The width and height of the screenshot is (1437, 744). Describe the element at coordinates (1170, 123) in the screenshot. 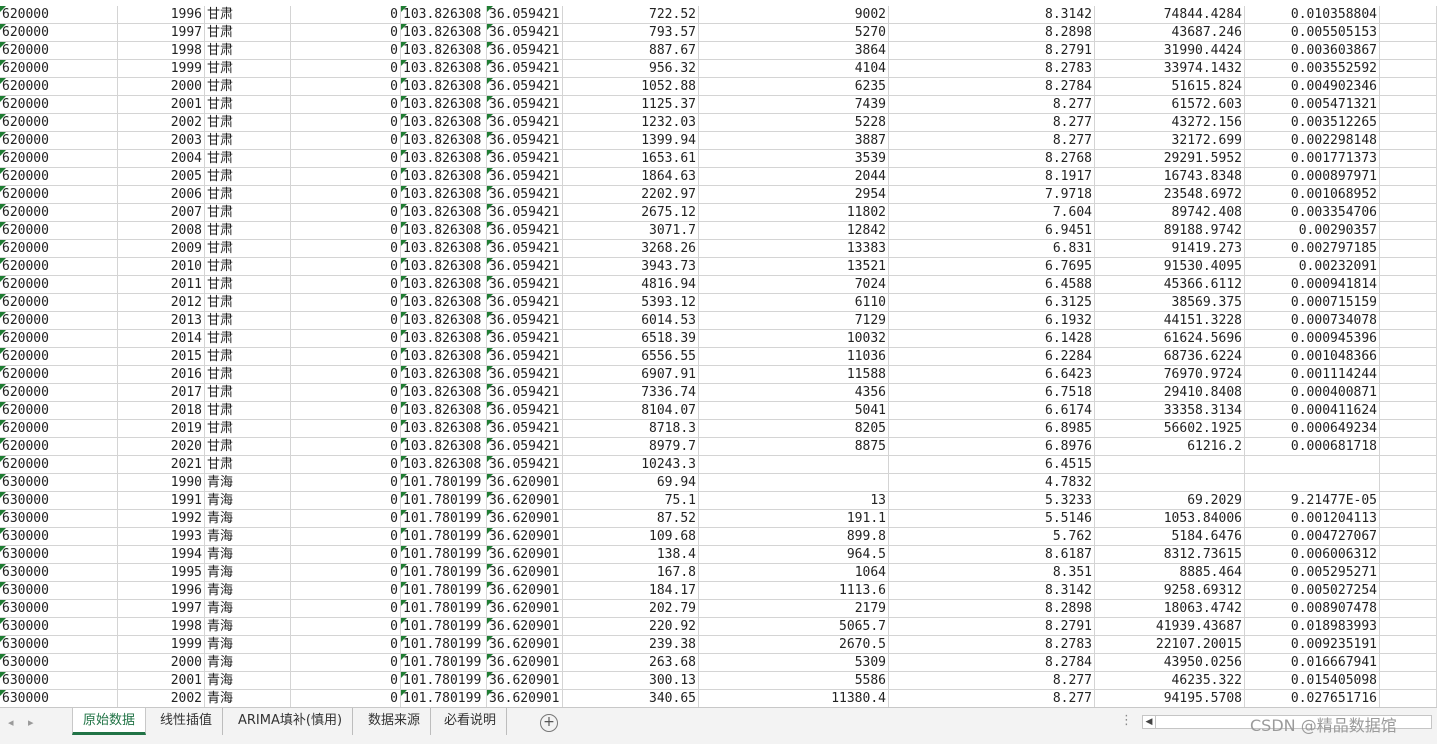

I see `value-d-cell: 43272.156` at that location.